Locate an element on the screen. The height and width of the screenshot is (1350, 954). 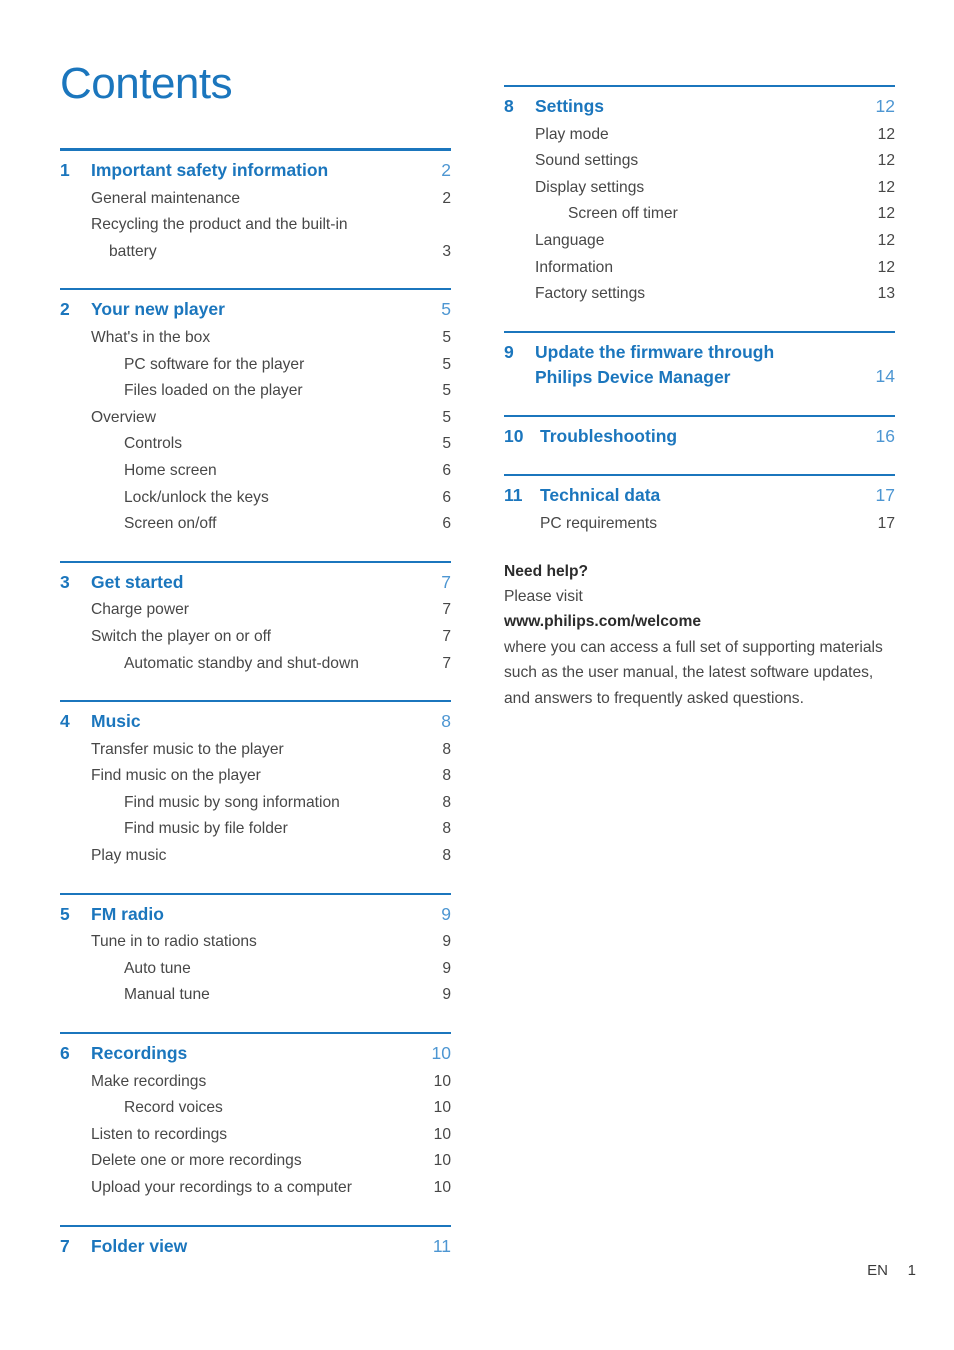
toc-chapter-heading: 11 Technical data 17 is located at coordinates (699, 496).